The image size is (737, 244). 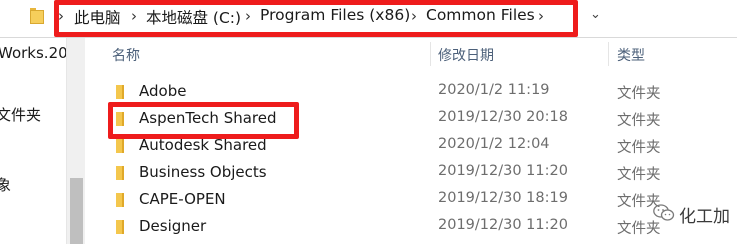 I want to click on wechat-icon, so click(x=664, y=212).